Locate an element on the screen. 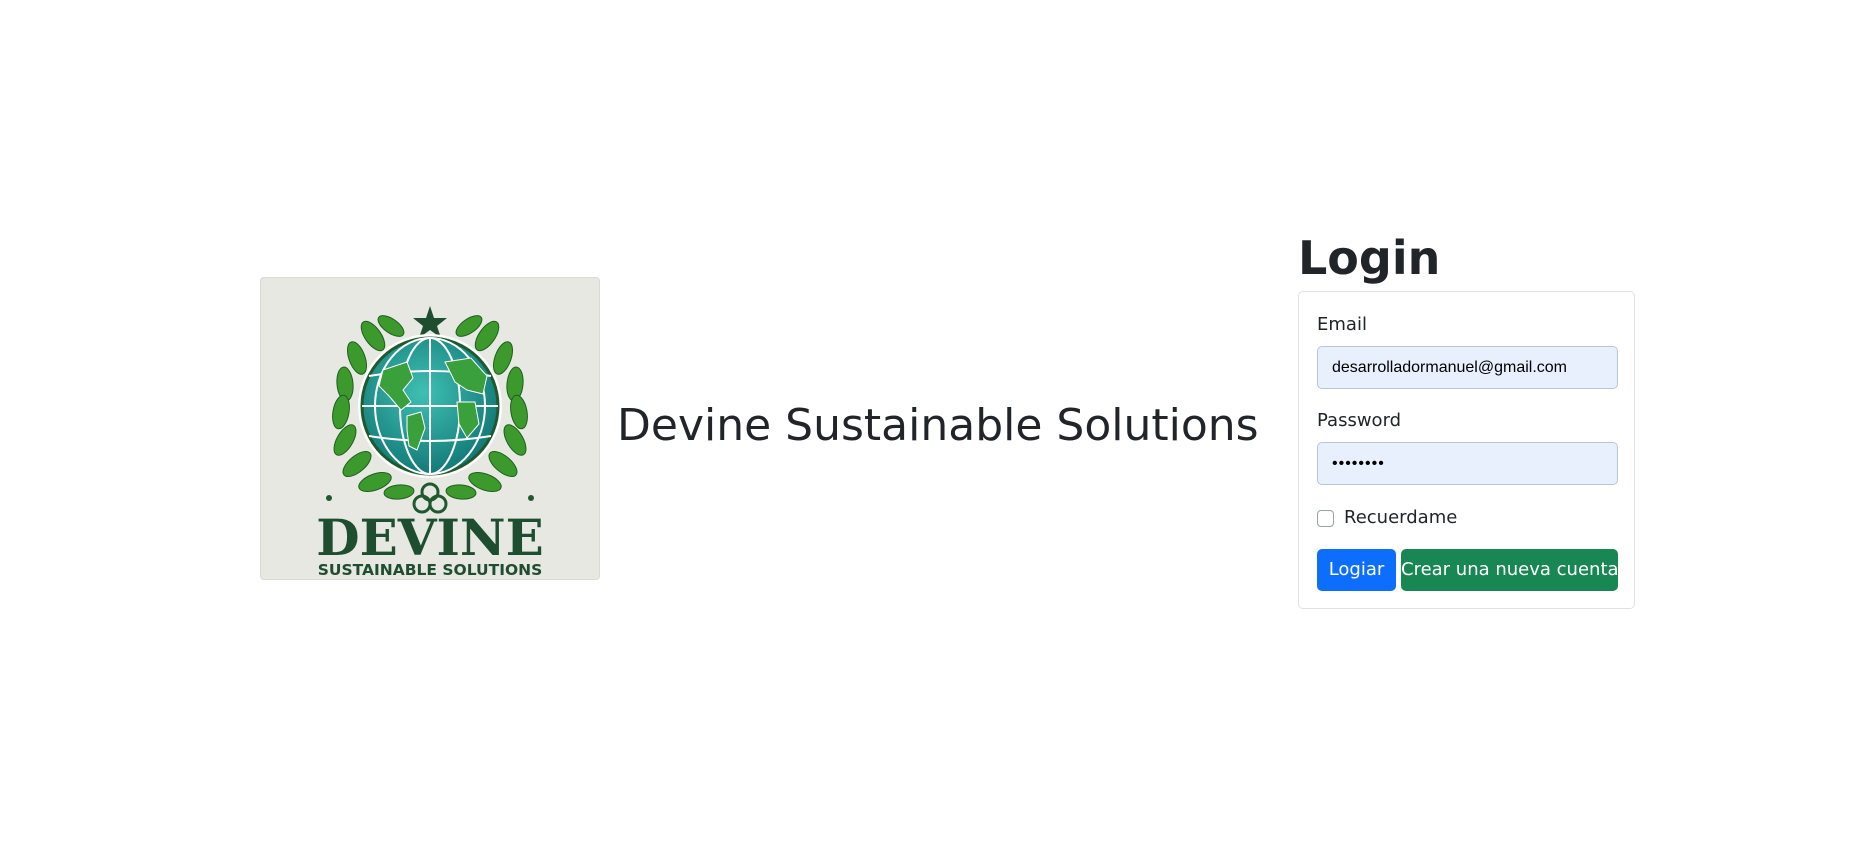 The width and height of the screenshot is (1874, 843). company-name-heading: Devine Sustainable Solutions is located at coordinates (938, 425).